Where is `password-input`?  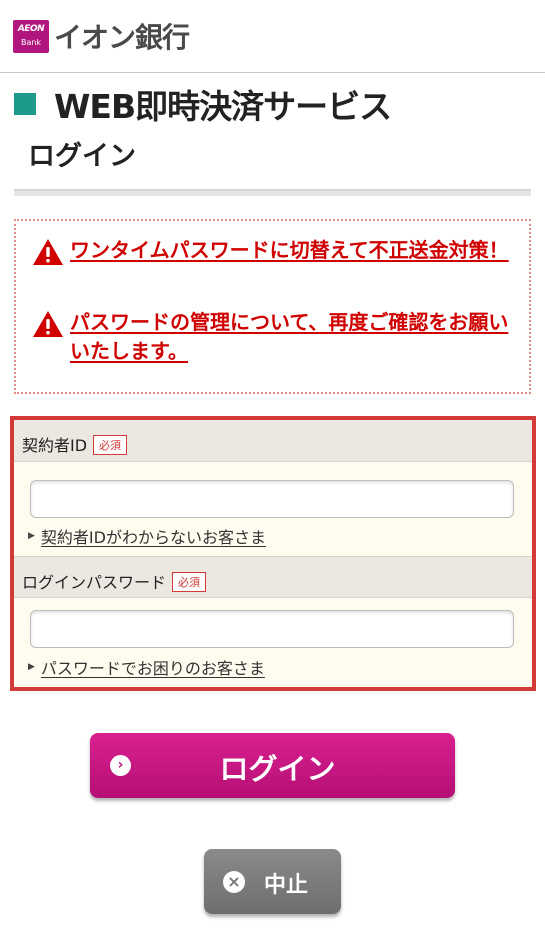 password-input is located at coordinates (272, 629).